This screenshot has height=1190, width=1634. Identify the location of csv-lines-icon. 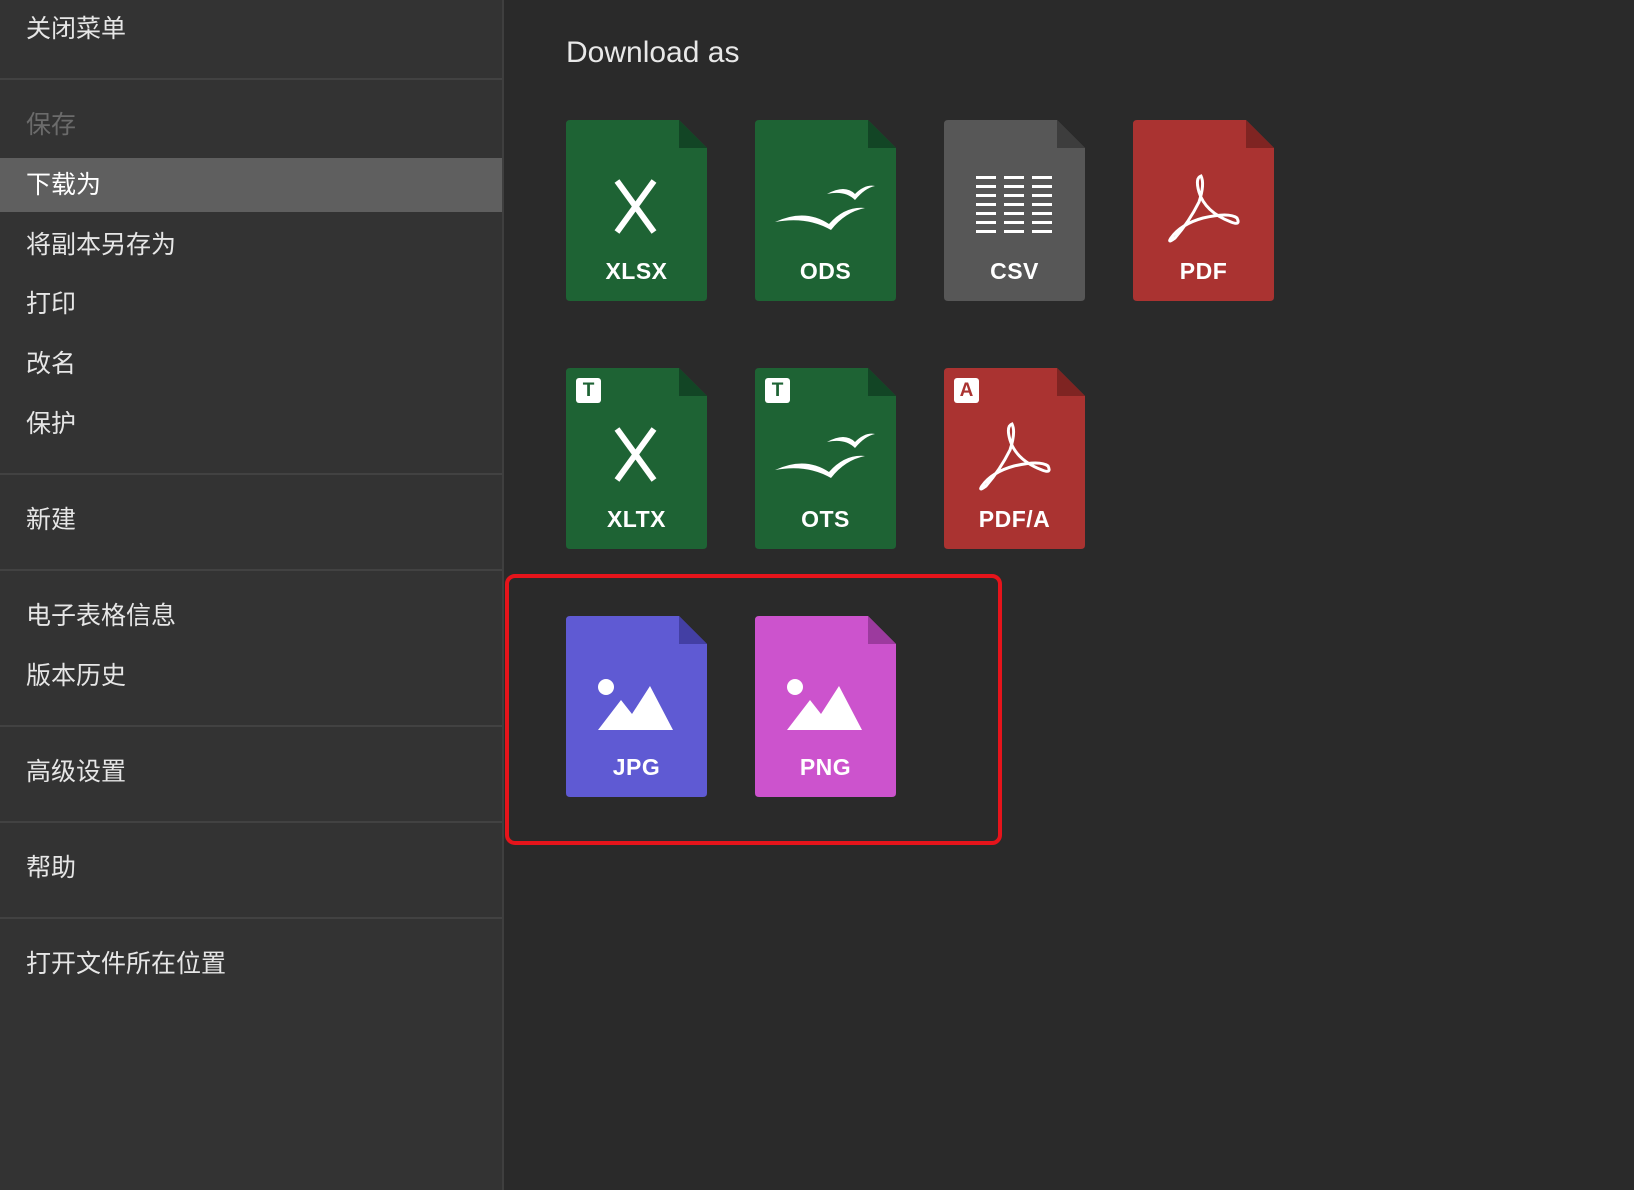
(1014, 204).